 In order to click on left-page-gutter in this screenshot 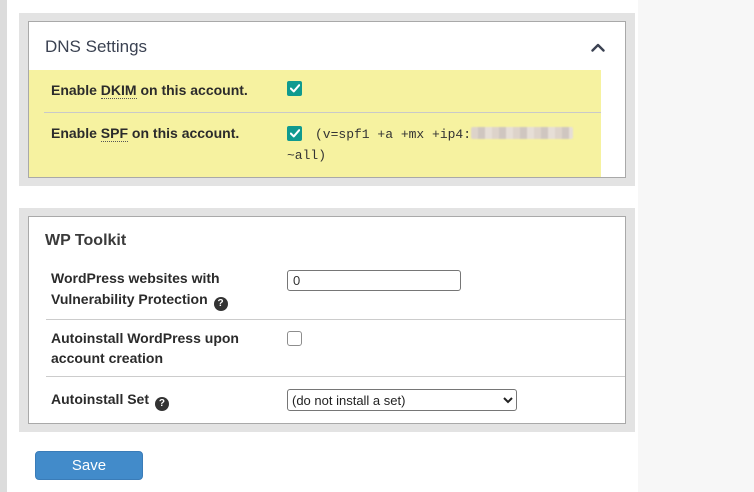, I will do `click(3, 246)`.